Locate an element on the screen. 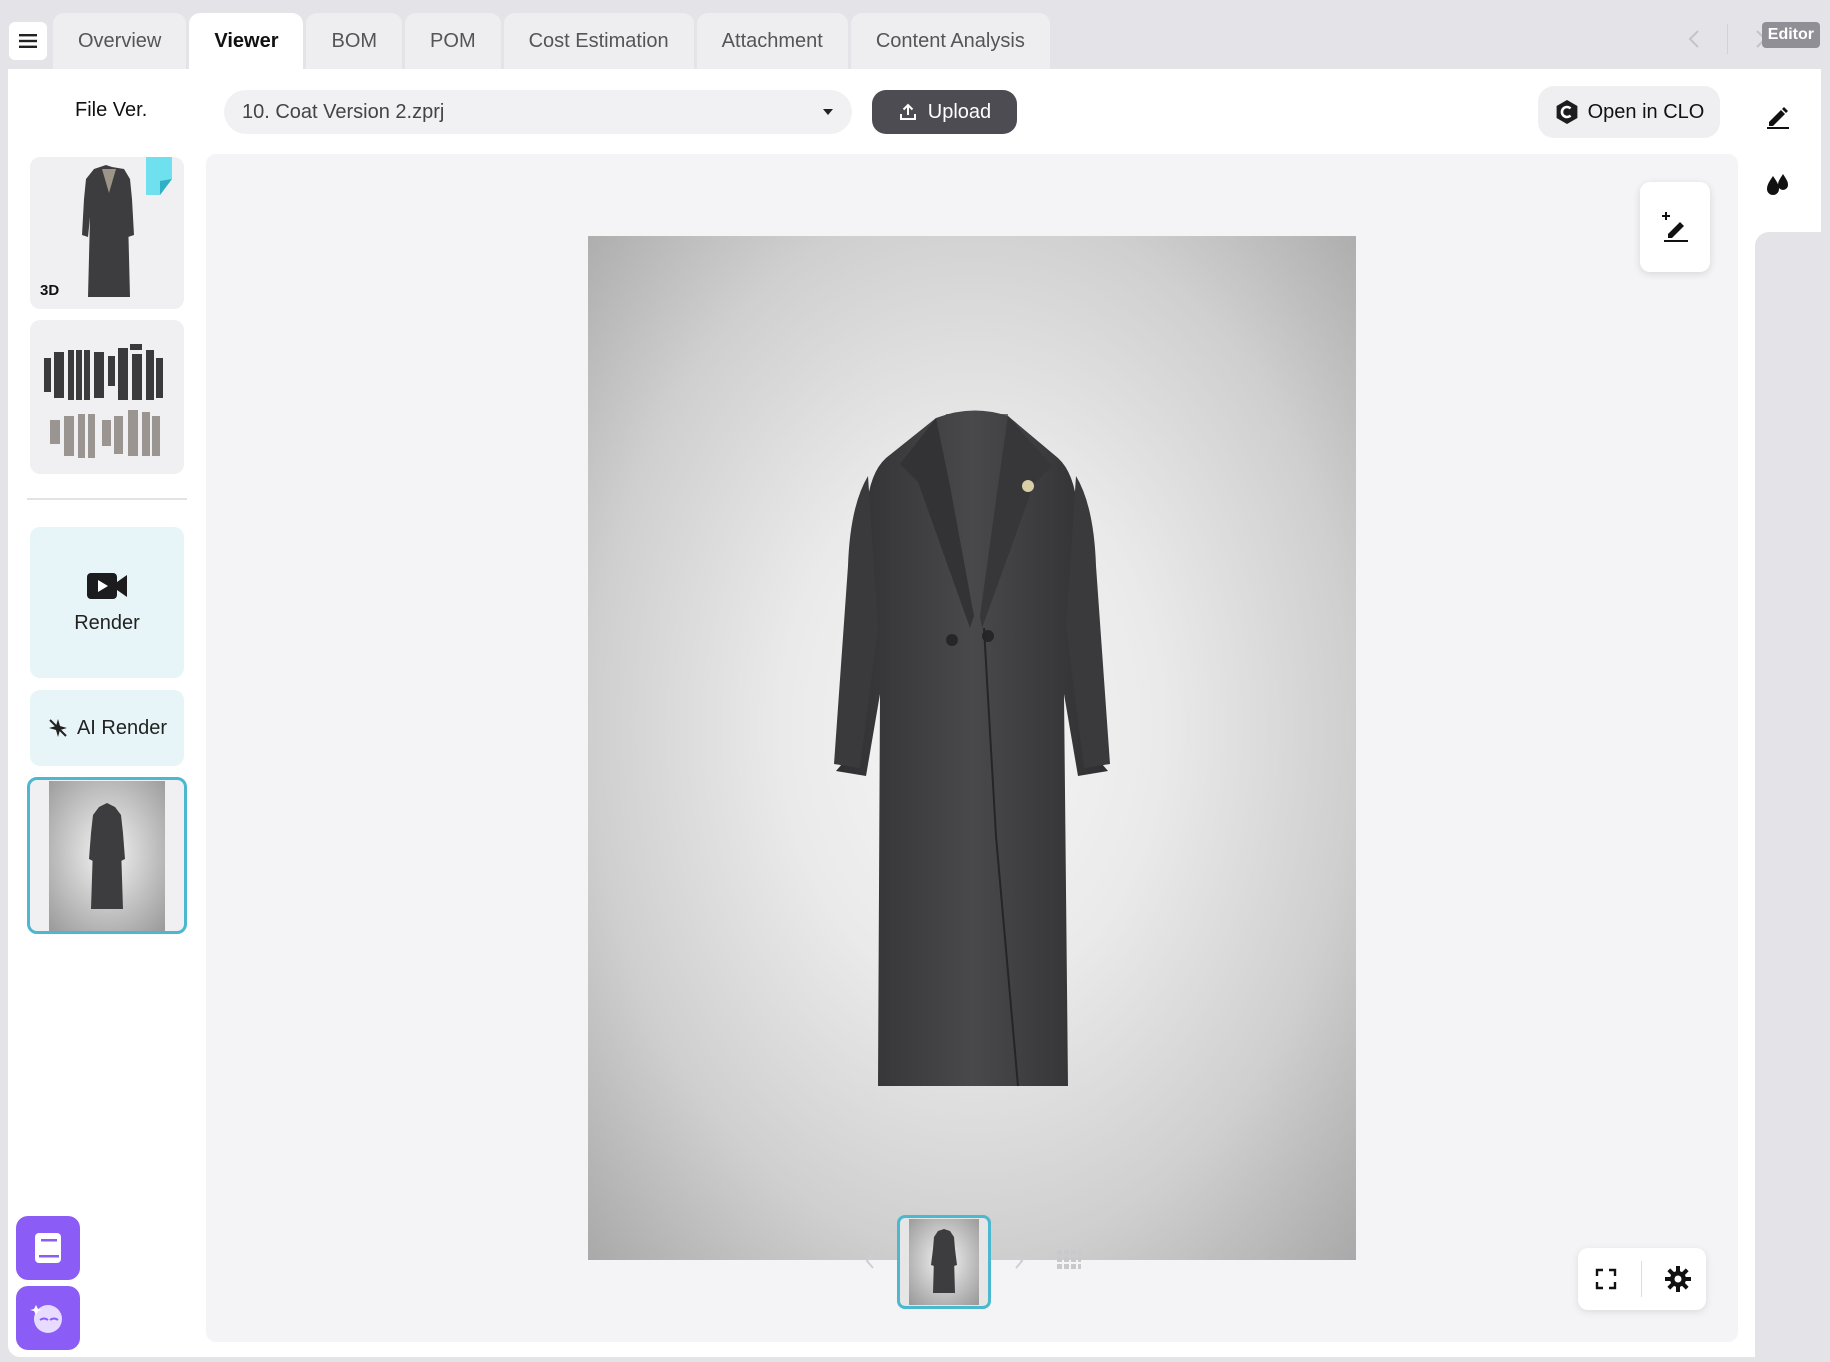 This screenshot has width=1830, height=1362. add-annotation-button is located at coordinates (1675, 227).